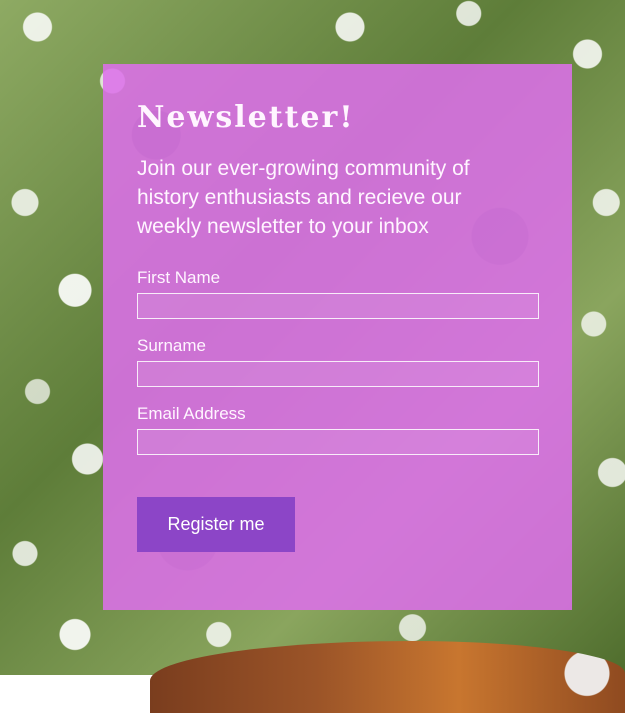 Image resolution: width=625 pixels, height=713 pixels. I want to click on first-name-field: First Name, so click(338, 293).